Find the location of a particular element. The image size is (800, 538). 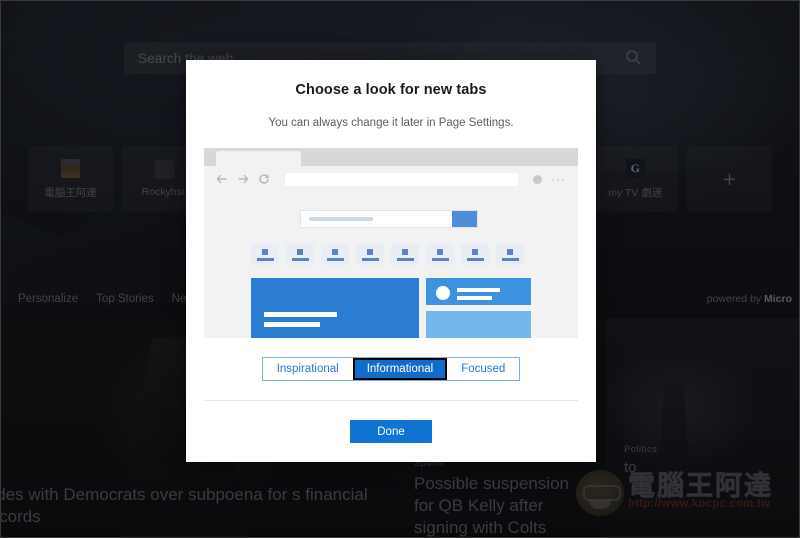

preview-page-body is located at coordinates (391, 265).